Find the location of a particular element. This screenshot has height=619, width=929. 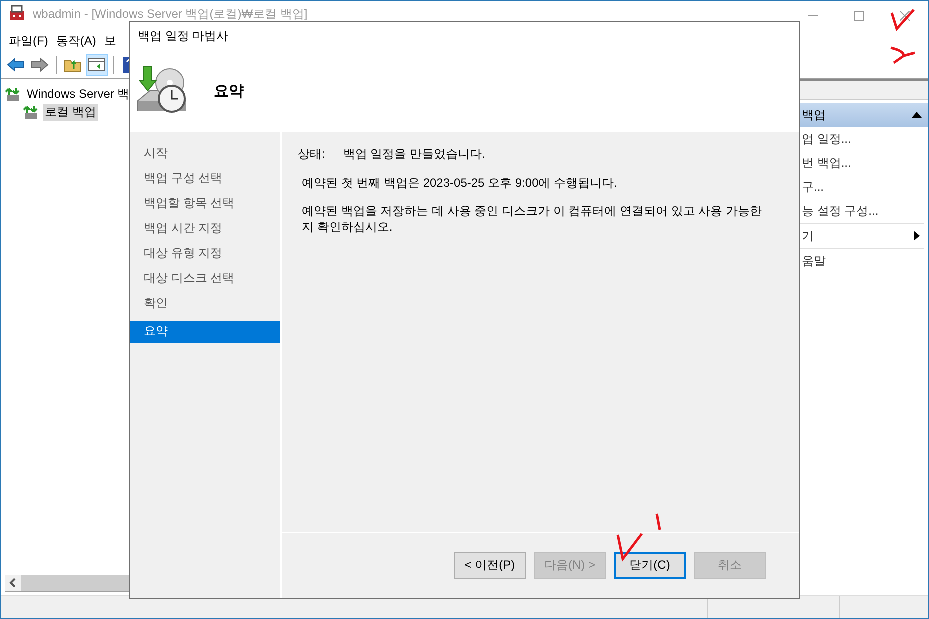

wizard-step: 요약 is located at coordinates (205, 332).